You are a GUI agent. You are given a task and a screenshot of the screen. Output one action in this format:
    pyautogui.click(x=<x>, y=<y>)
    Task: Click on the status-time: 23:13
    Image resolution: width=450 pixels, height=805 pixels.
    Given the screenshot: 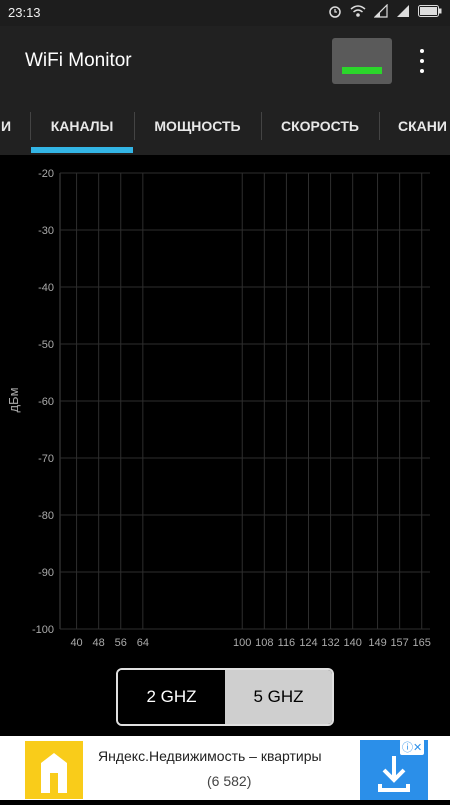 What is the action you would take?
    pyautogui.click(x=24, y=12)
    